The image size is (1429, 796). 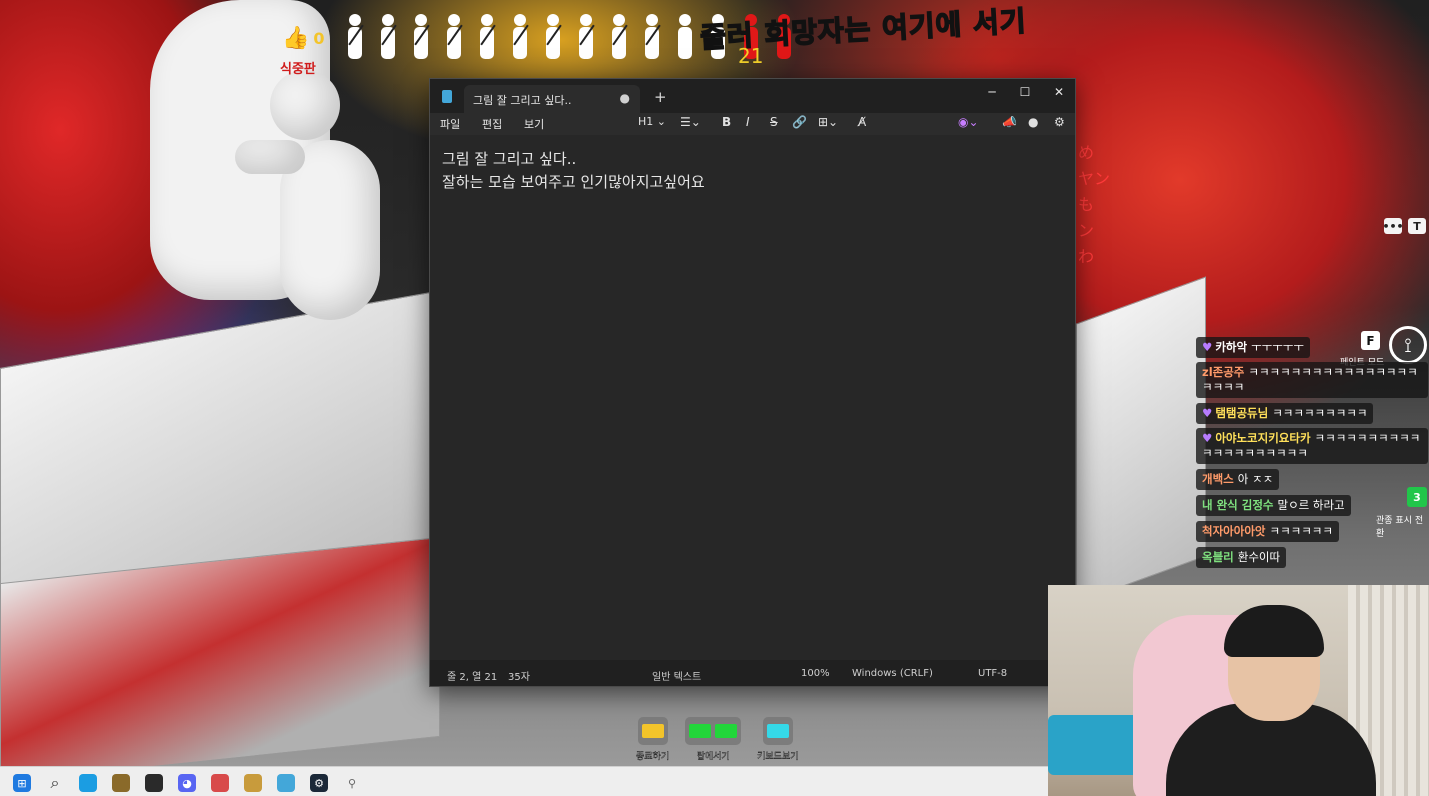 What do you see at coordinates (522, 100) in the screenshot?
I see `tab-title: 그림 잘 그리고 싶다..` at bounding box center [522, 100].